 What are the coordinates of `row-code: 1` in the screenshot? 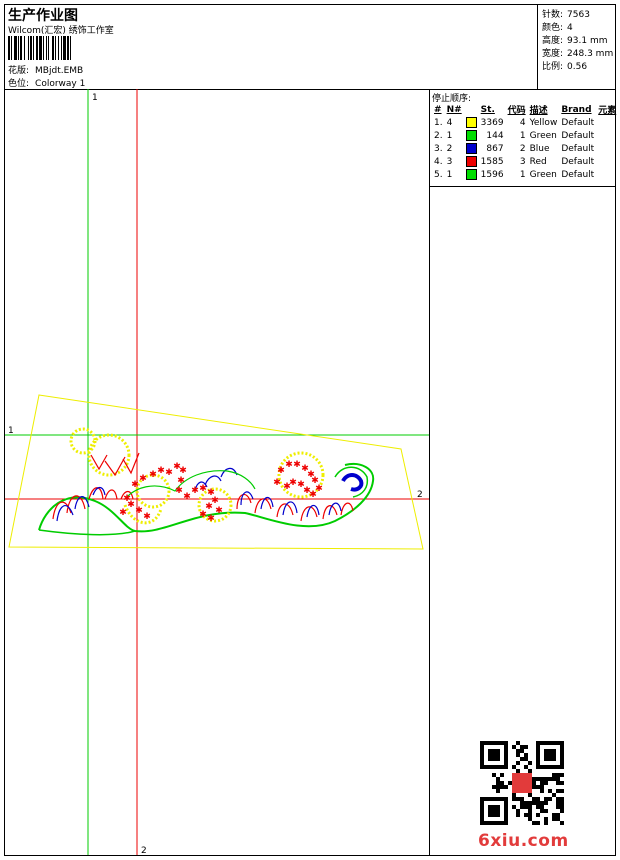 It's located at (522, 174).